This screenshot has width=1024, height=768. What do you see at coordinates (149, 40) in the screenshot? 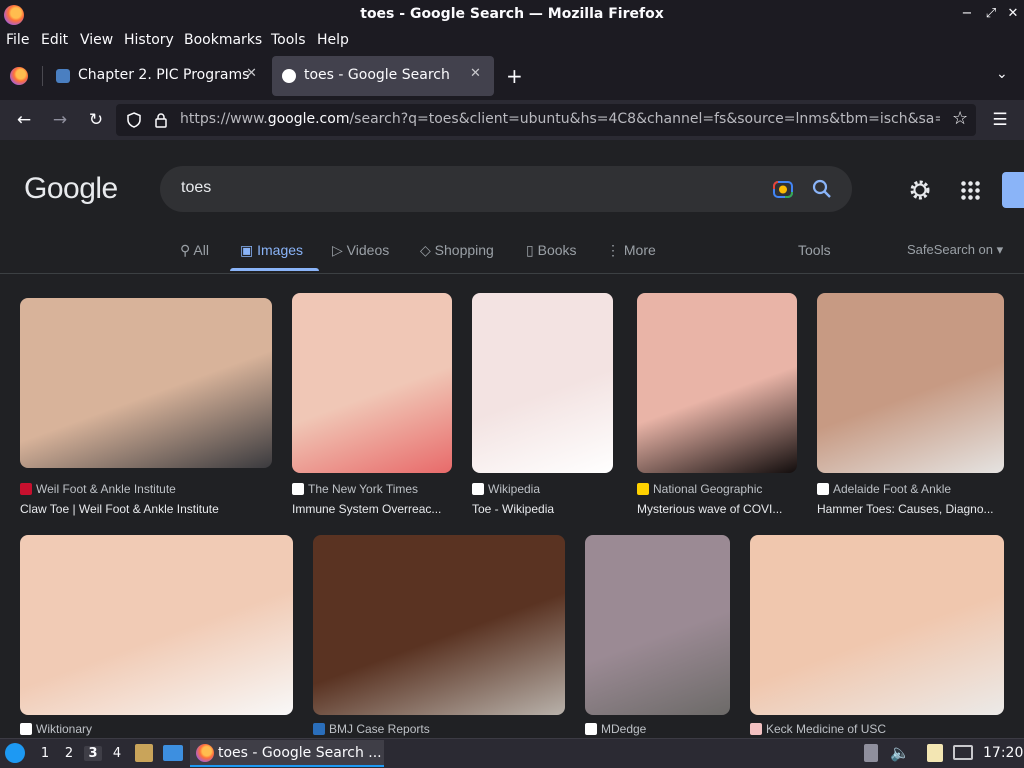
I see `menu-history: History` at bounding box center [149, 40].